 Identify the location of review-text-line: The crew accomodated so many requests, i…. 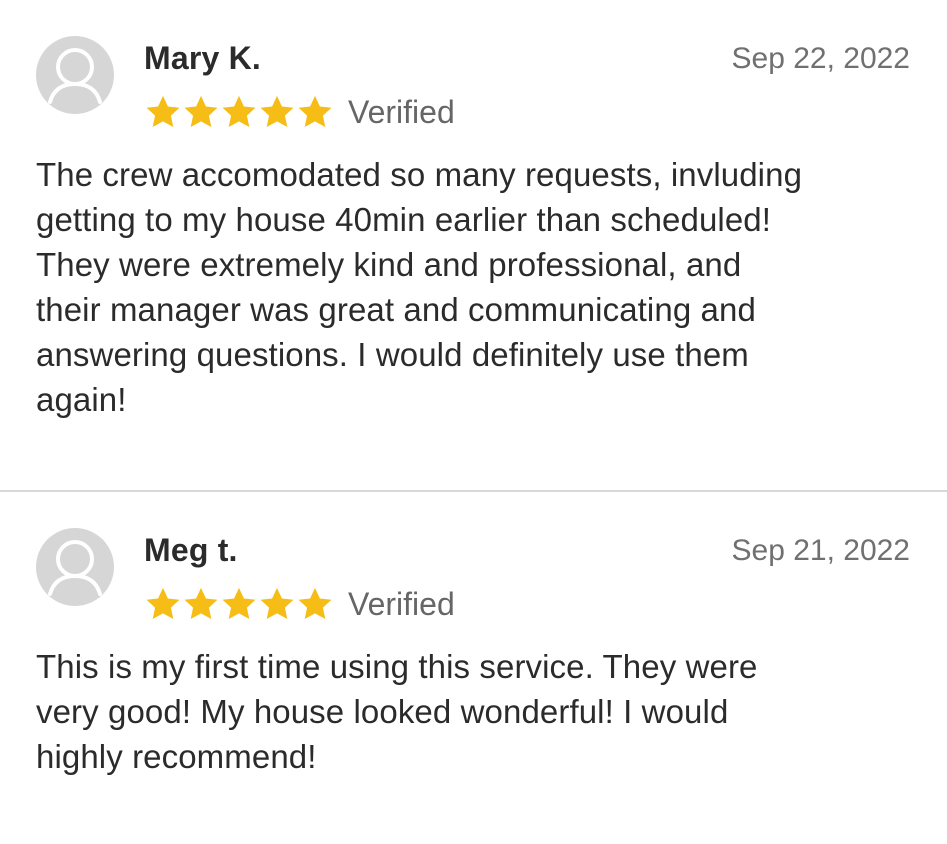
(419, 174).